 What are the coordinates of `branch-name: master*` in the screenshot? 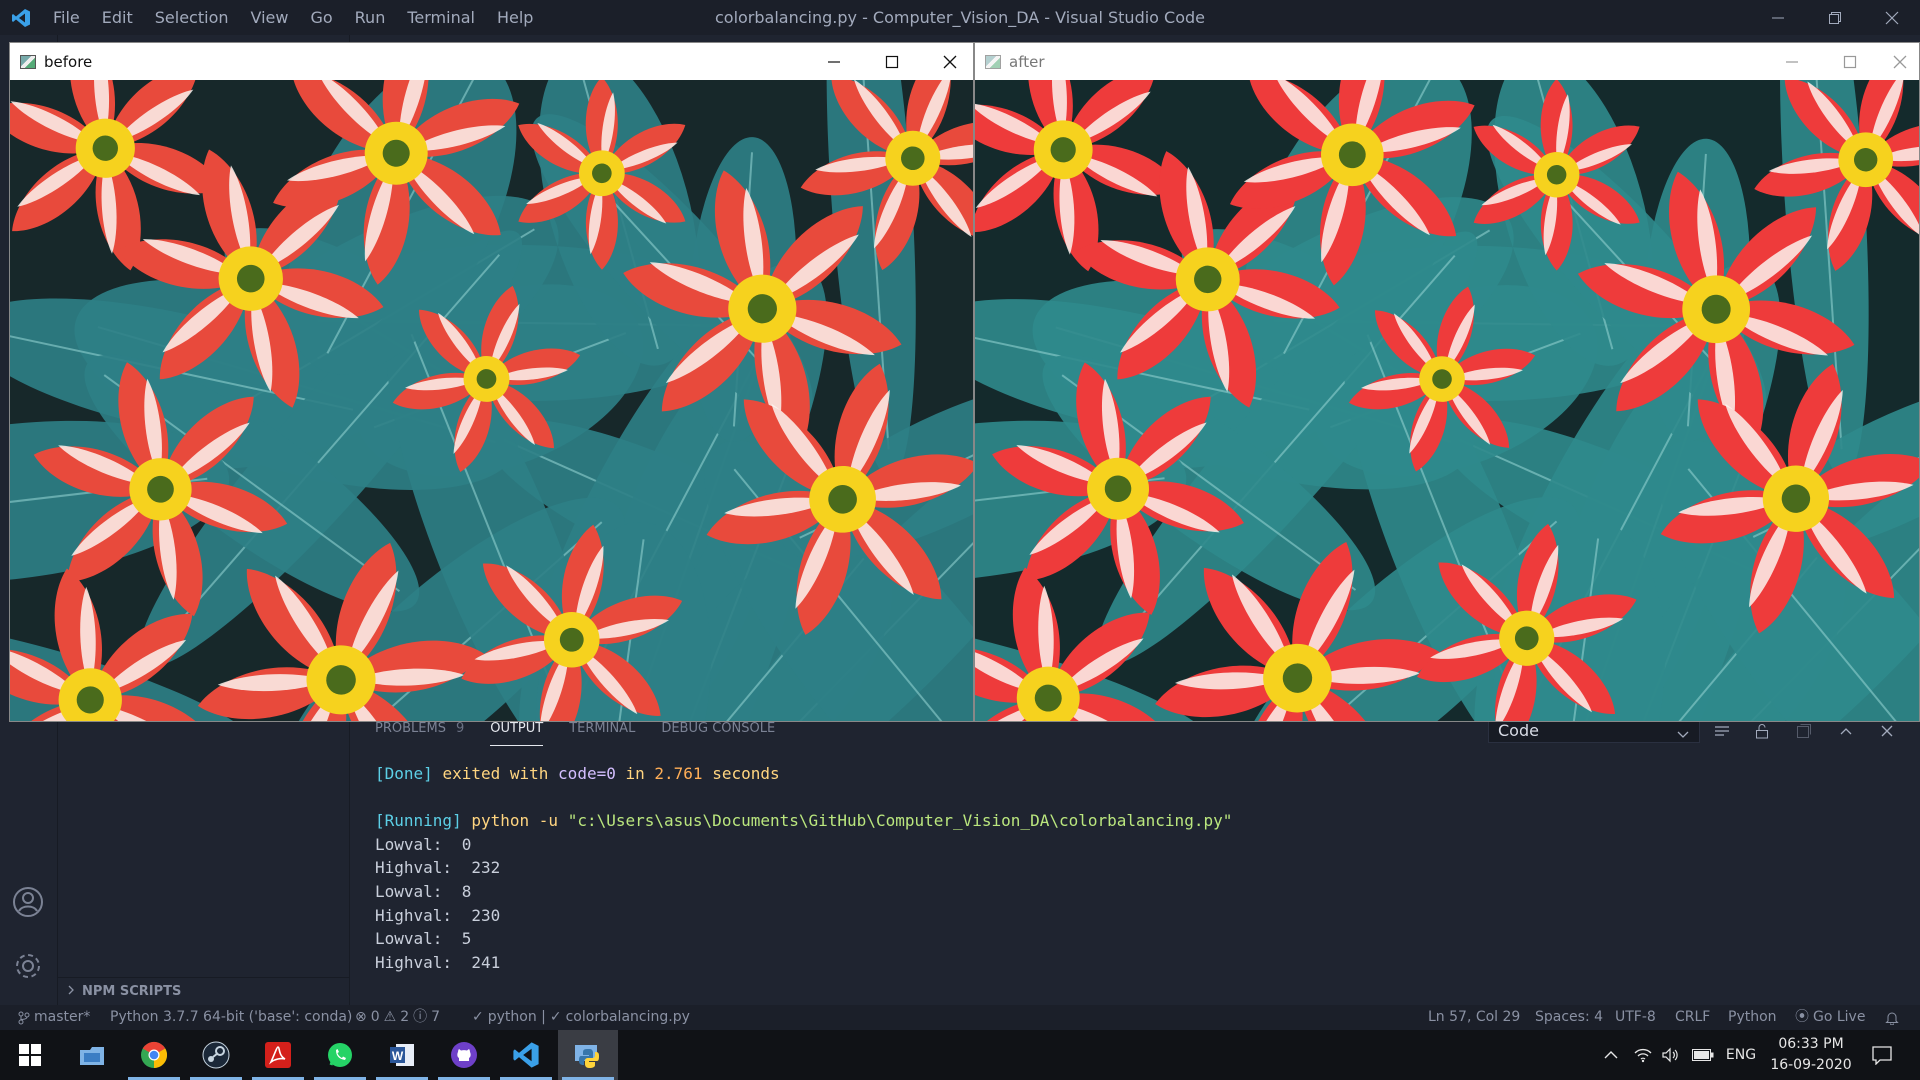 It's located at (62, 1017).